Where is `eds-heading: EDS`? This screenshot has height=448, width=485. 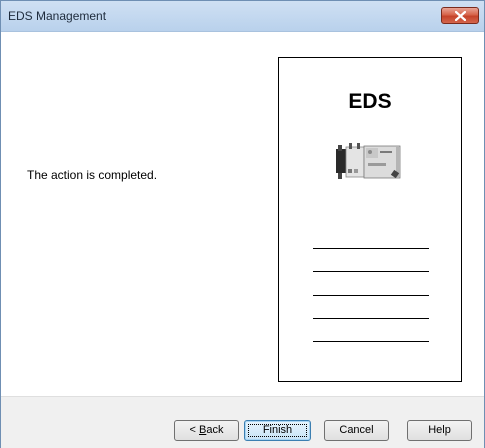
eds-heading: EDS is located at coordinates (370, 101).